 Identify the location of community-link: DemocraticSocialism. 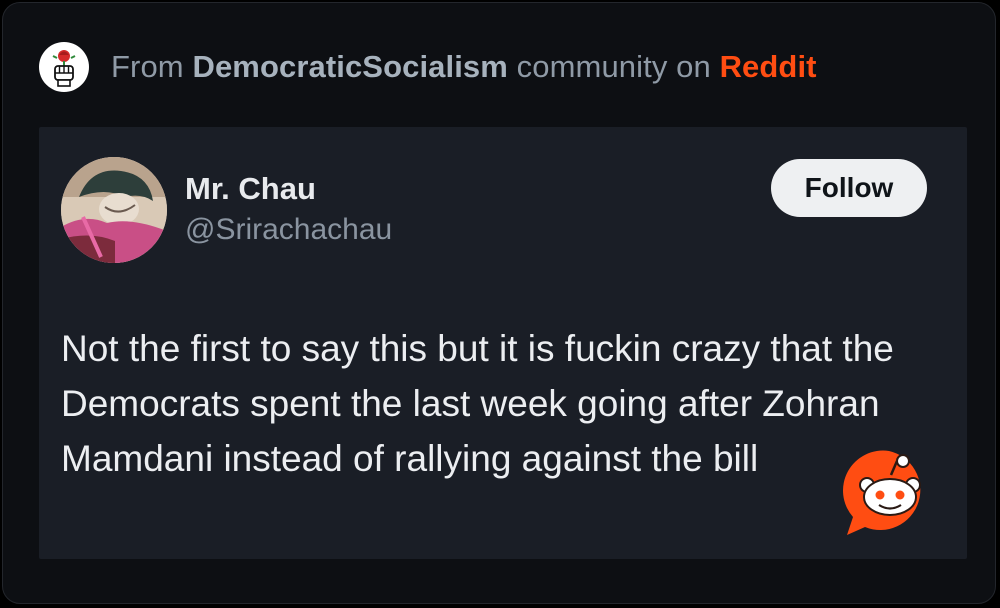
(350, 66).